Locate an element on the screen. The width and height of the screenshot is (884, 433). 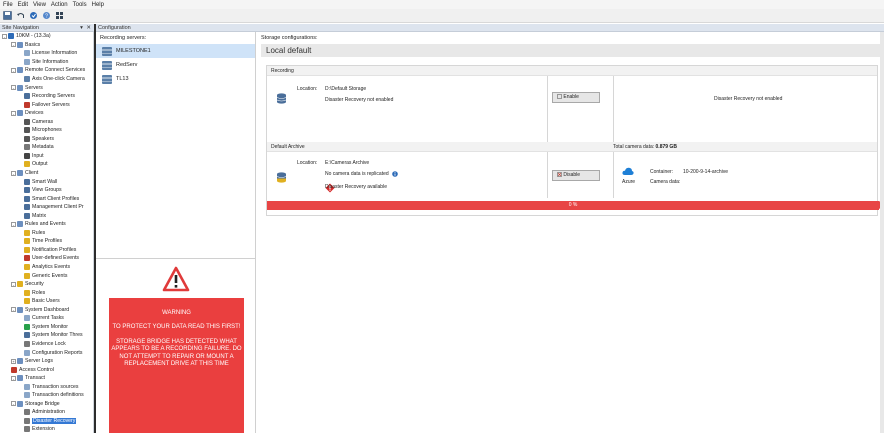
tree-item-label: Speakers is located at coordinates (43, 138).